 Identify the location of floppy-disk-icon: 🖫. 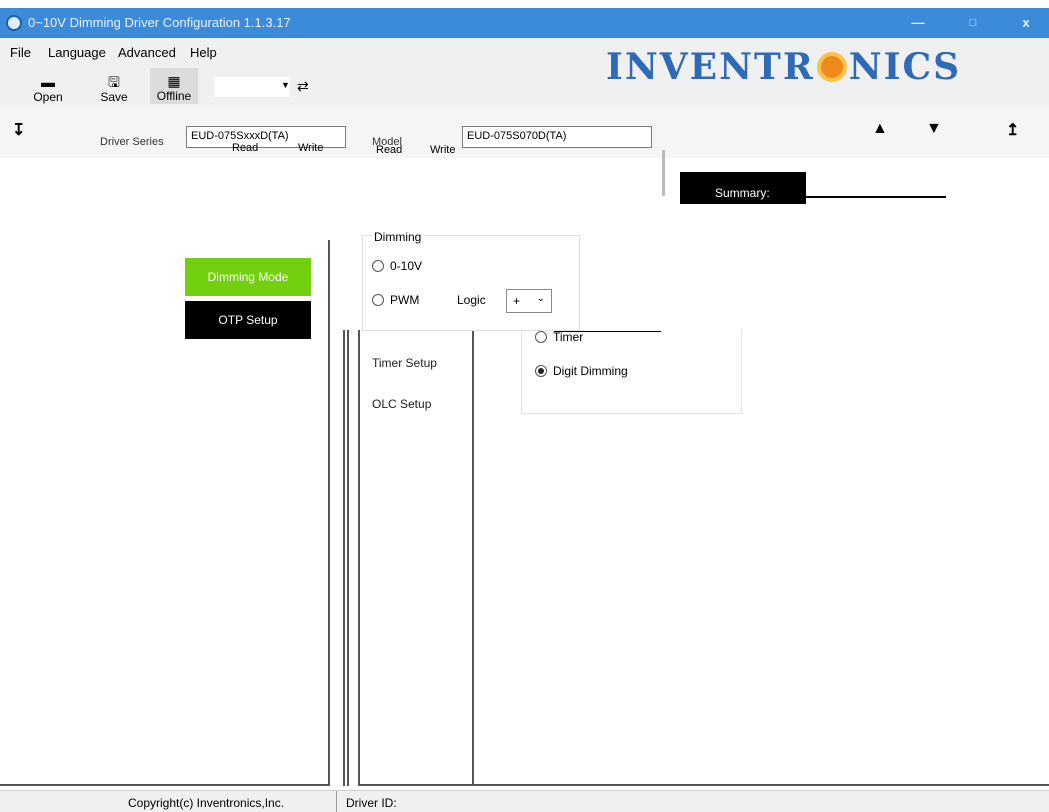
(114, 82).